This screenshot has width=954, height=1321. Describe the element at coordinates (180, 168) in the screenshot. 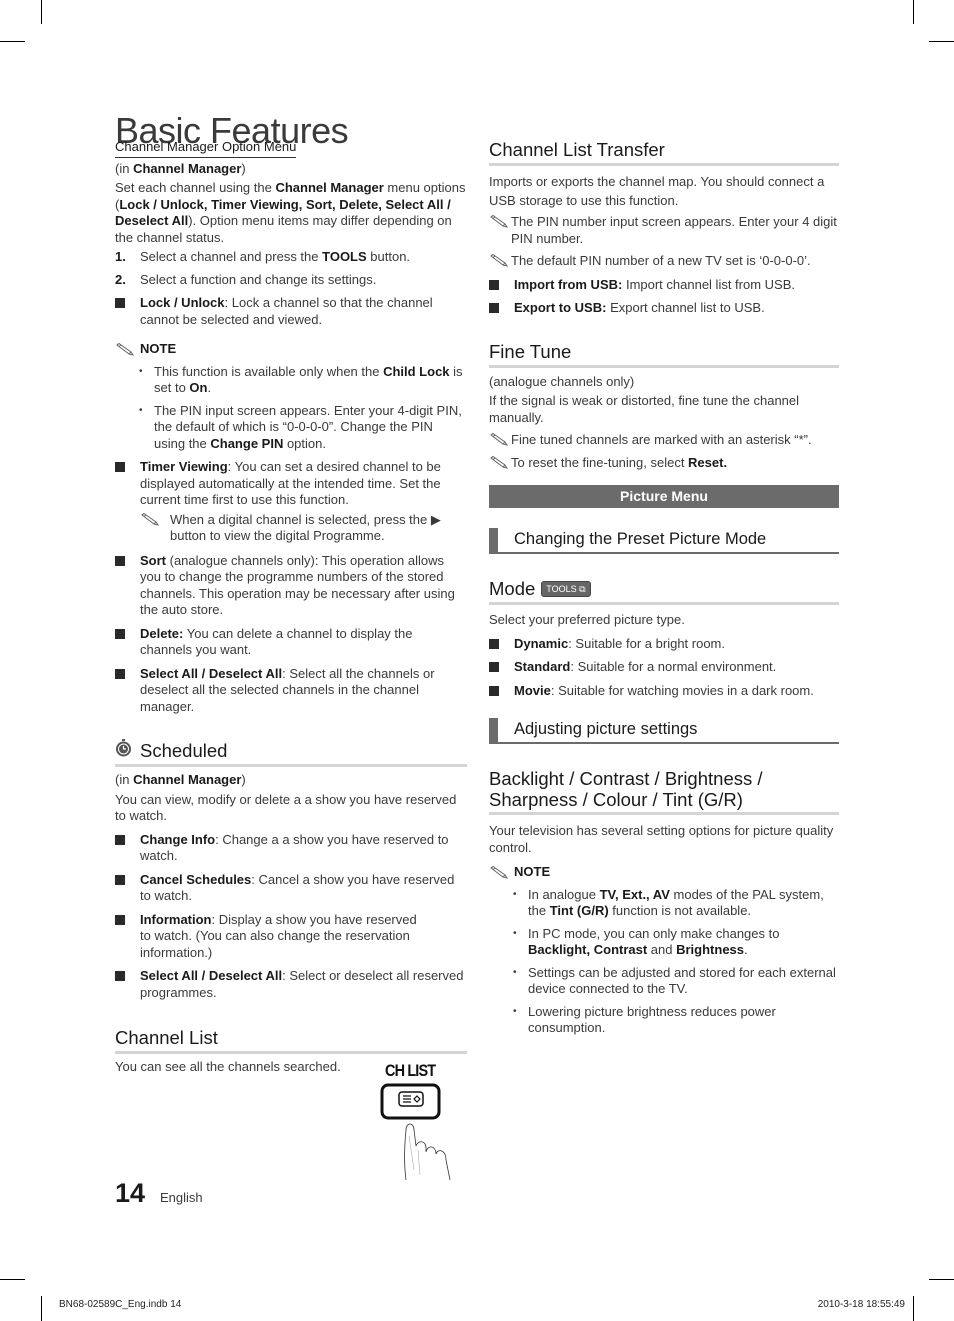

I see `option-menu-context: (in Channel Manager)` at that location.